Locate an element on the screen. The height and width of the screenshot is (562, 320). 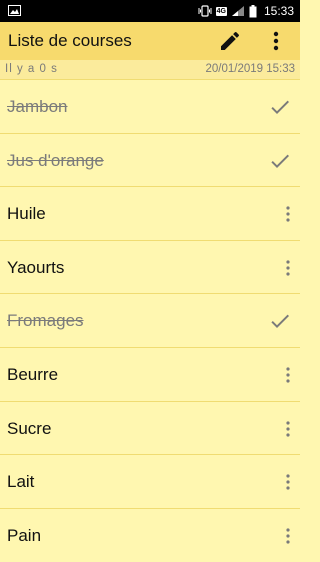
item-label: Pain is located at coordinates (24, 535).